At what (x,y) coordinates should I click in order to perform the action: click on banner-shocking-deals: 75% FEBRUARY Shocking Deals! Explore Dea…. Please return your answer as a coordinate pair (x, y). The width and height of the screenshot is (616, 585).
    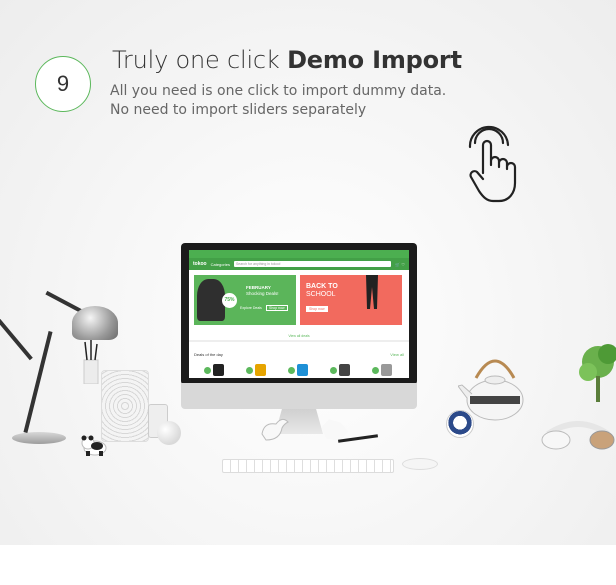
    Looking at the image, I should click on (245, 300).